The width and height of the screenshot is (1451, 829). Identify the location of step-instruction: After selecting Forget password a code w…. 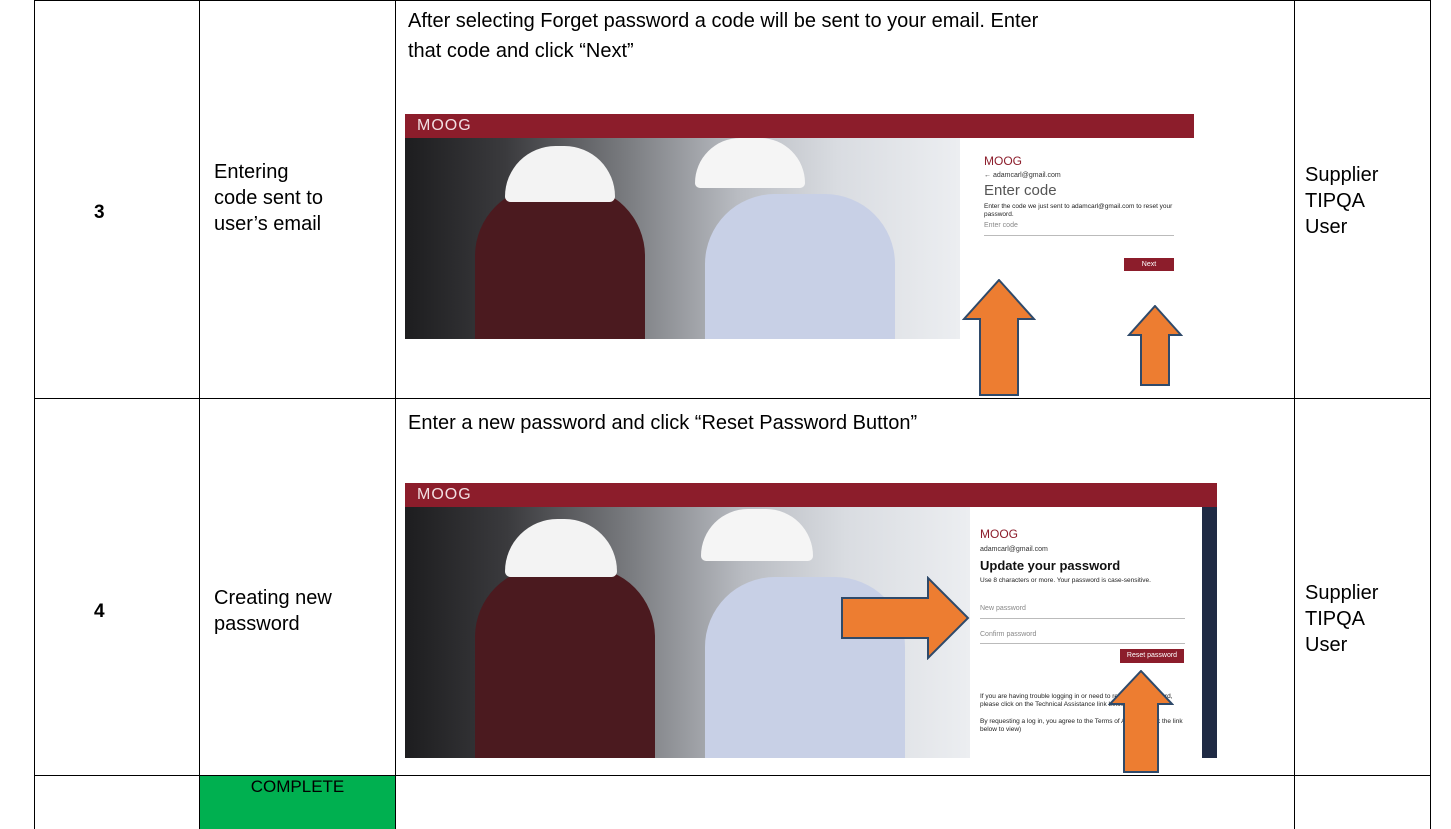
(848, 36).